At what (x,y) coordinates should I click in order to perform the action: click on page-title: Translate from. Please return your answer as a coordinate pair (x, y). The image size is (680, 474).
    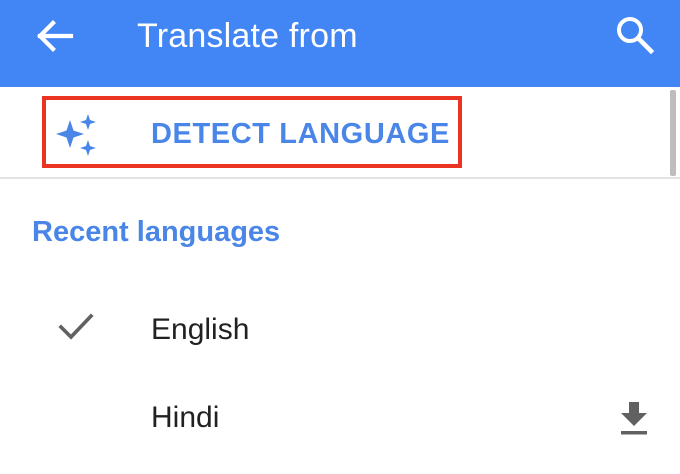
    Looking at the image, I should click on (247, 36).